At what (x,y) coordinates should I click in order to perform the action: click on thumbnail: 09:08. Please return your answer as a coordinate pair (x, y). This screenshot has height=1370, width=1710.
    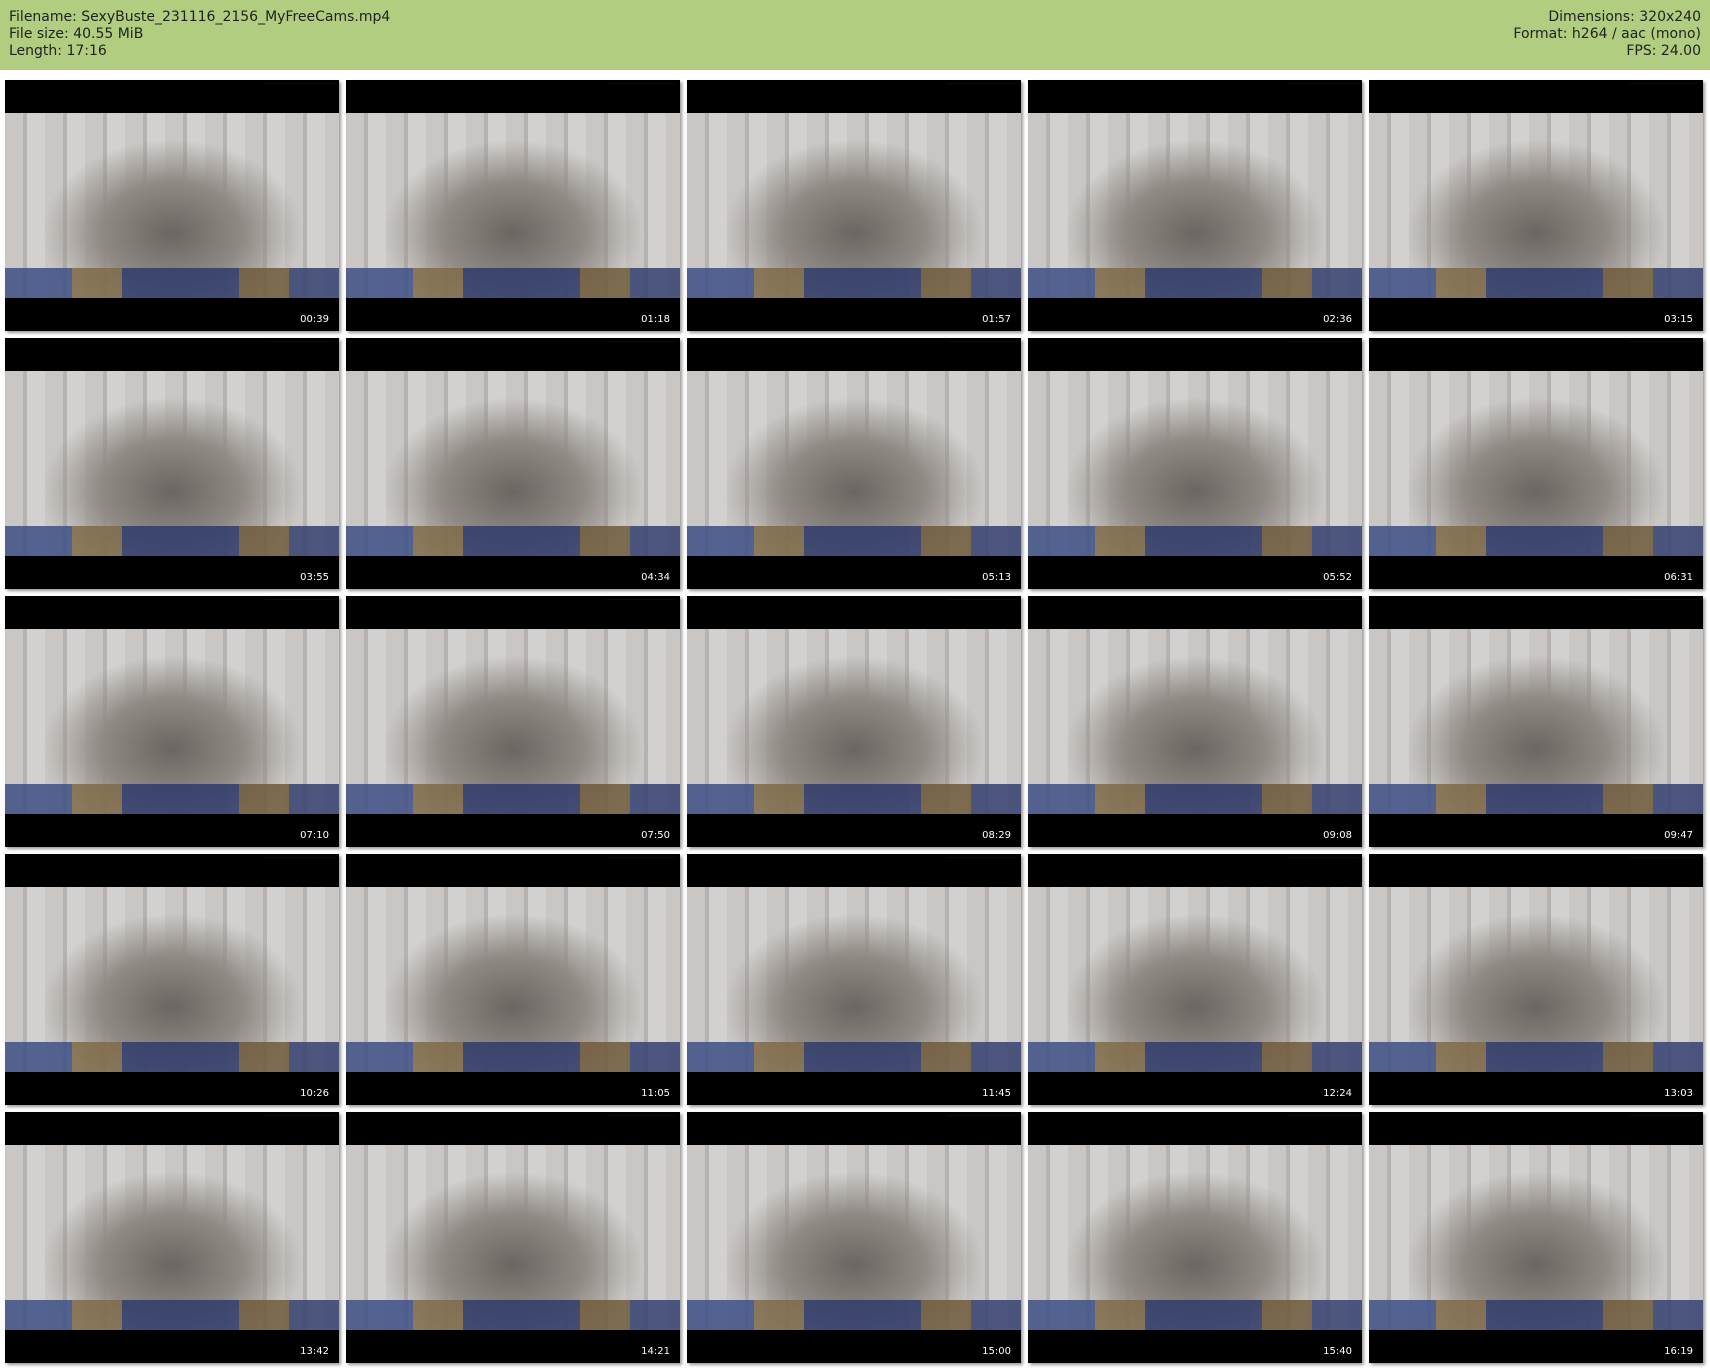
    Looking at the image, I should click on (1195, 721).